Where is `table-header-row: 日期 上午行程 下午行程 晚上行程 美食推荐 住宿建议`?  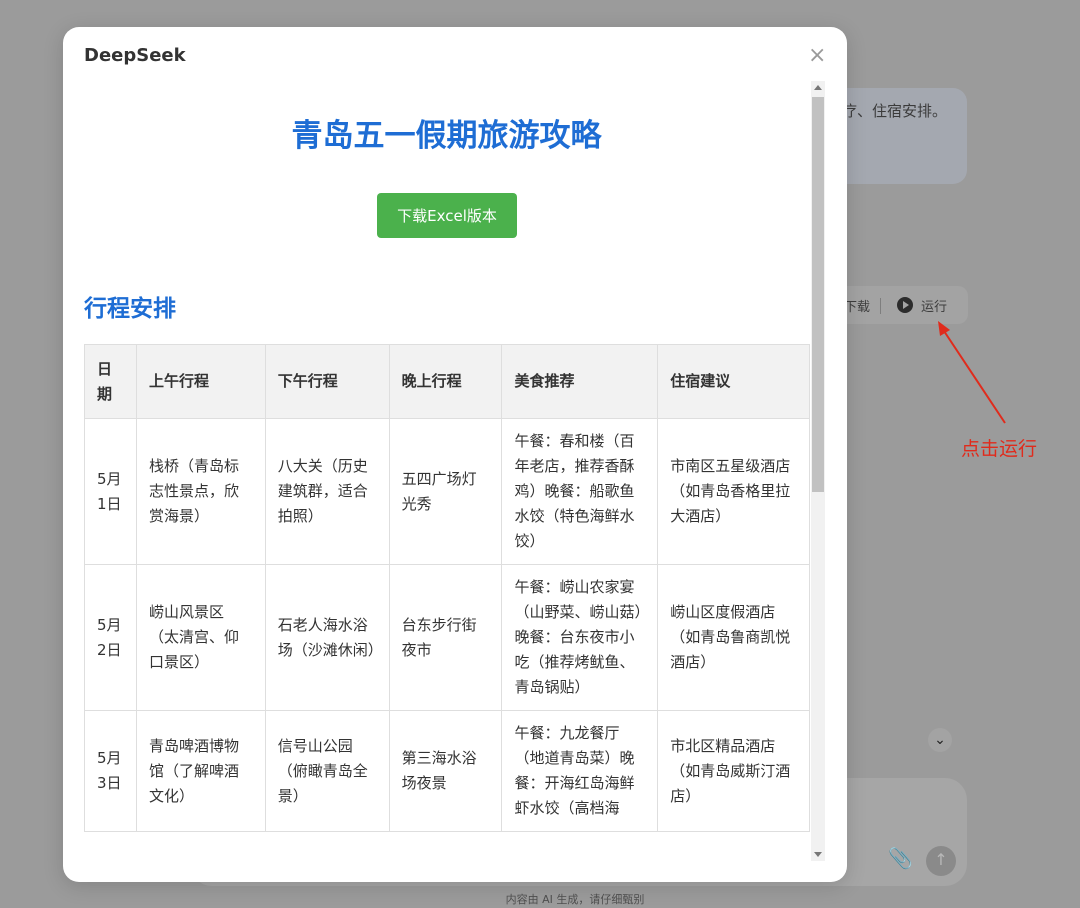 table-header-row: 日期 上午行程 下午行程 晚上行程 美食推荐 住宿建议 is located at coordinates (447, 381).